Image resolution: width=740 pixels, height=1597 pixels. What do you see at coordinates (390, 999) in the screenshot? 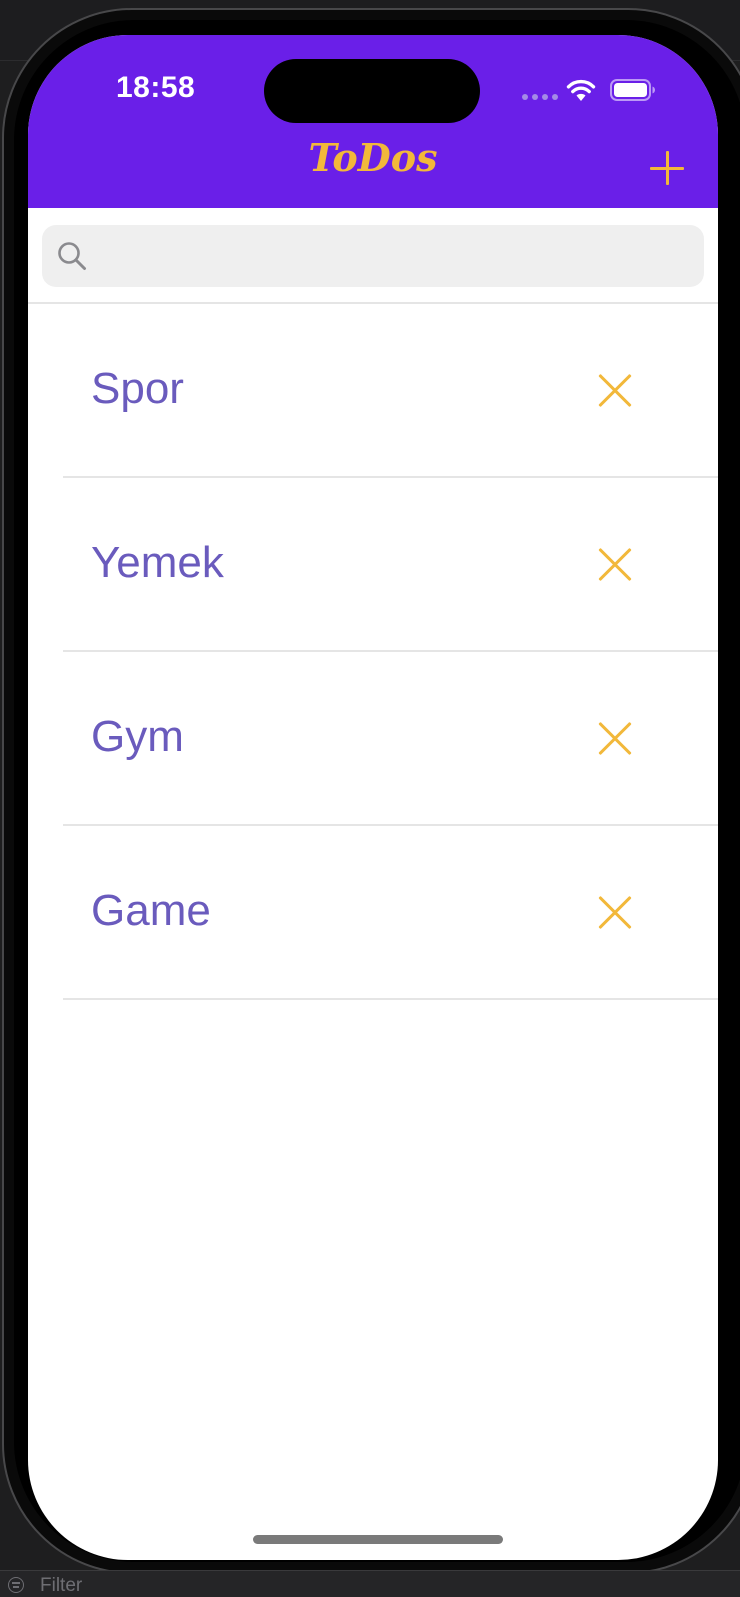
I see `row-divider` at bounding box center [390, 999].